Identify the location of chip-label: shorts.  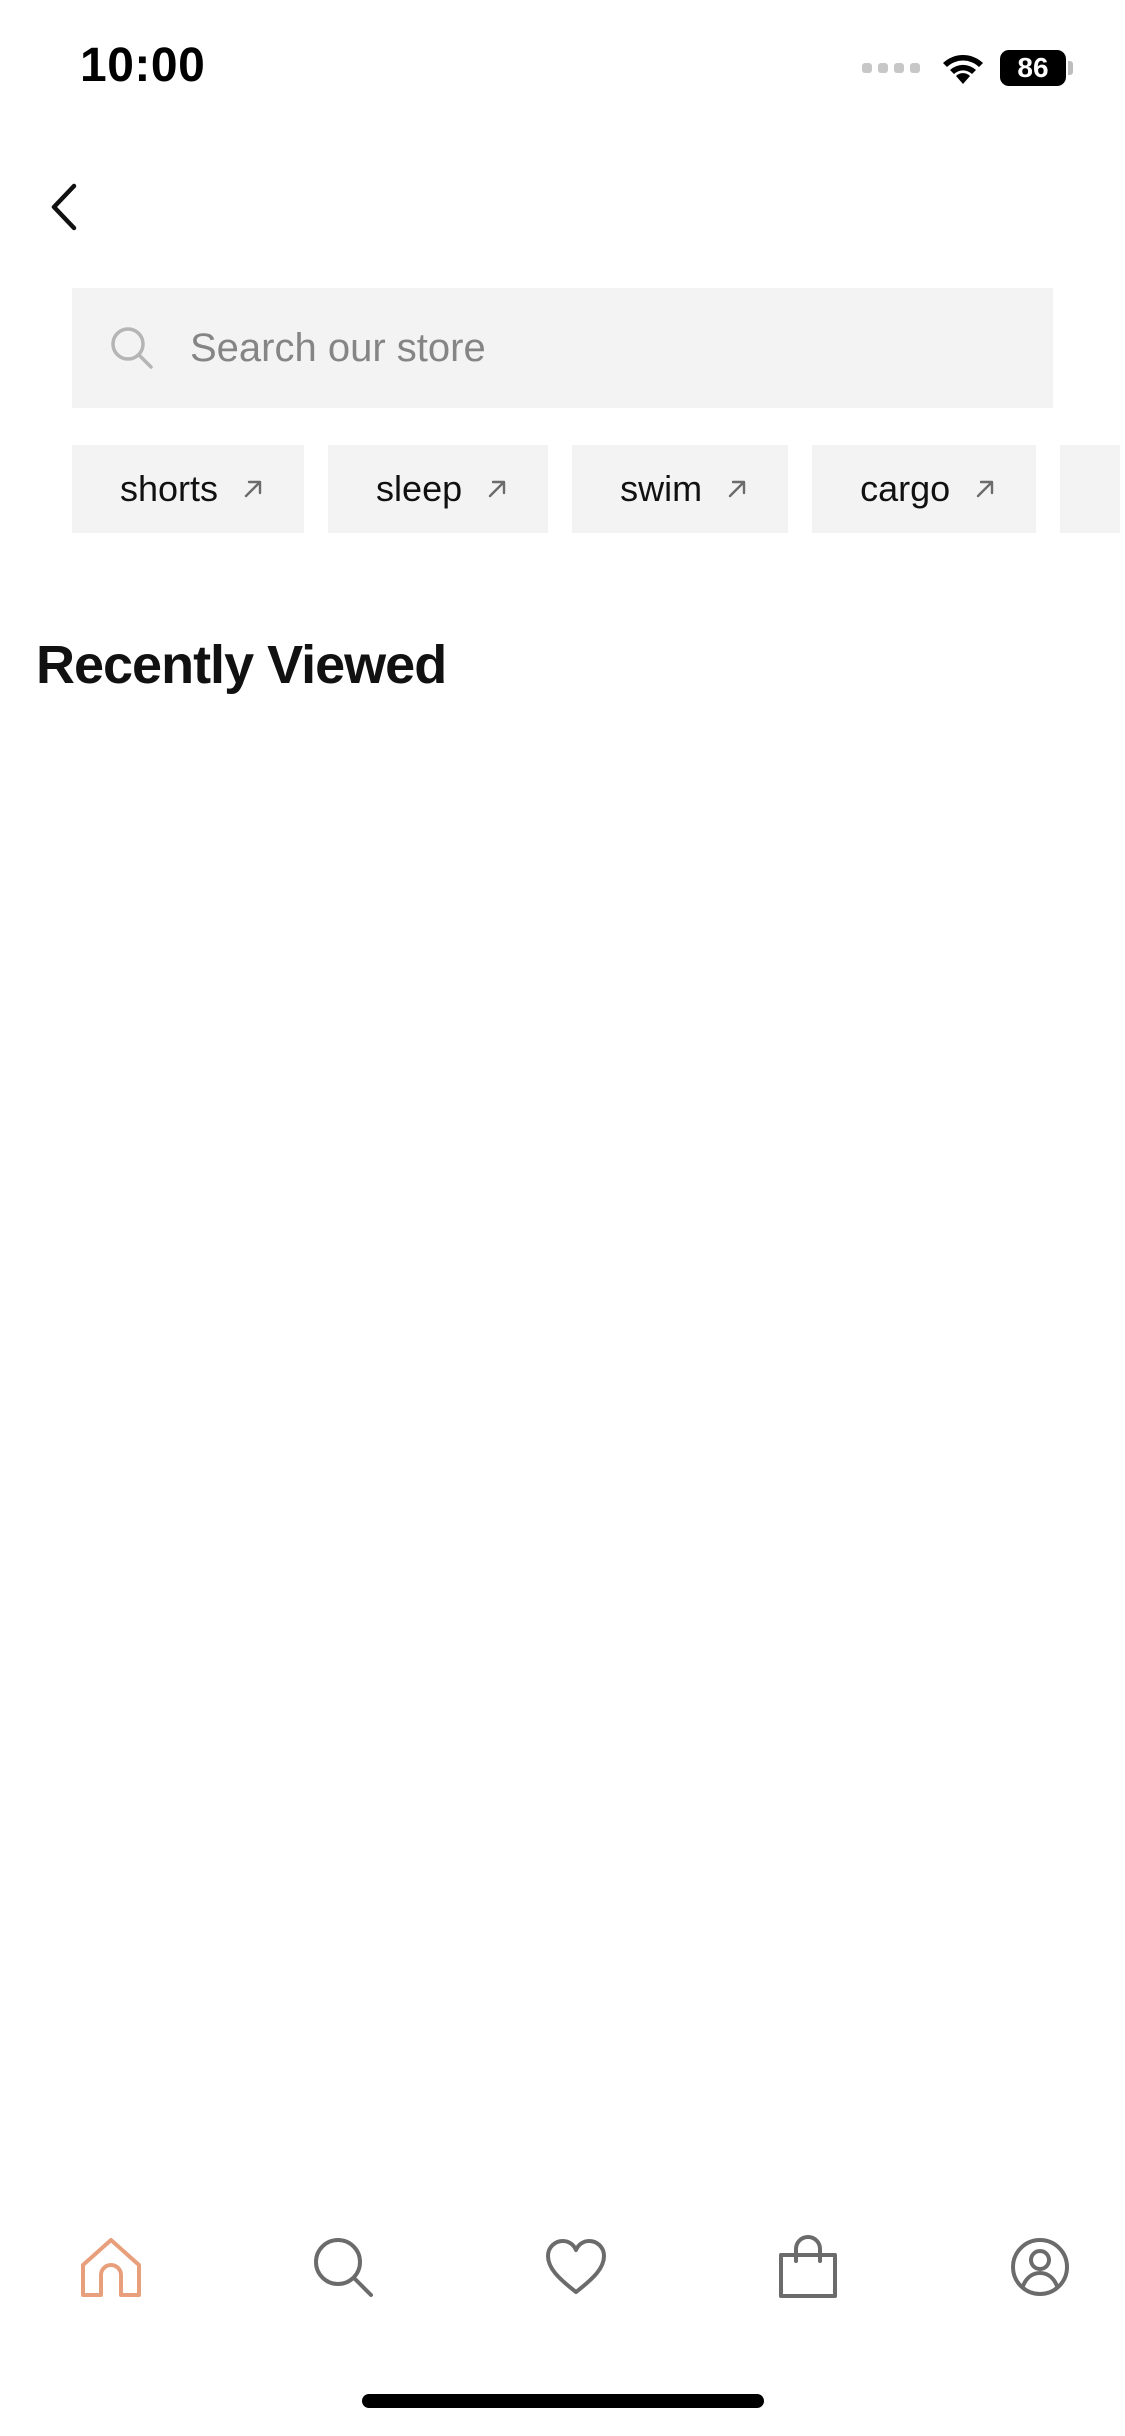
(169, 488).